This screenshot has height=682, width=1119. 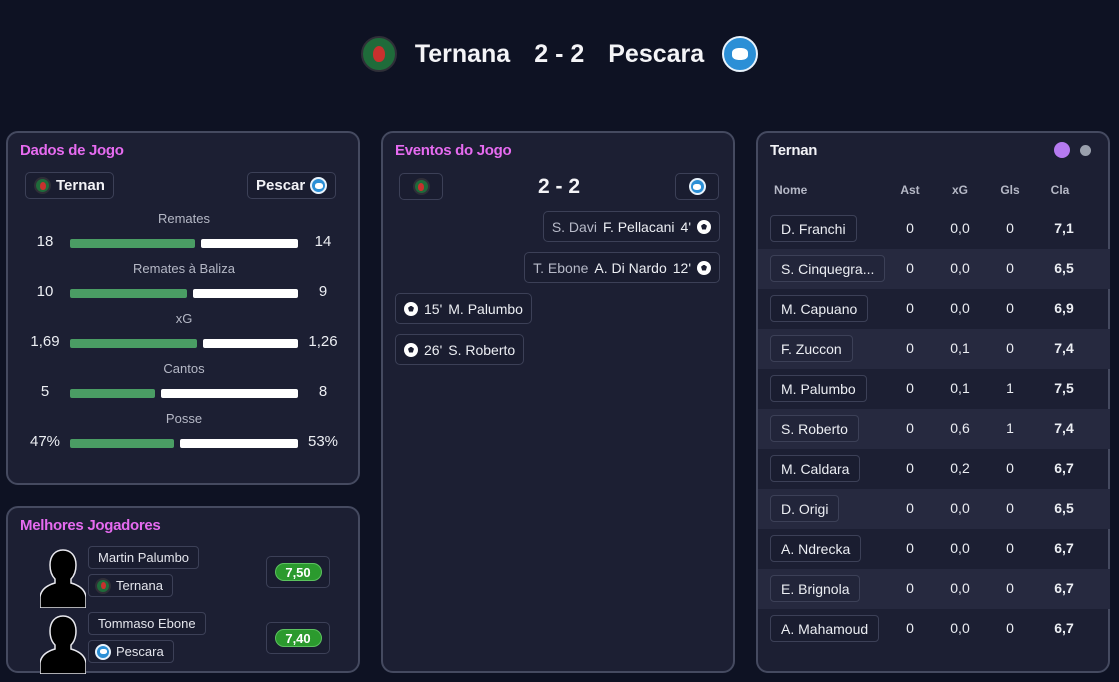 What do you see at coordinates (144, 557) in the screenshot?
I see `player-name: Martin Palumbo` at bounding box center [144, 557].